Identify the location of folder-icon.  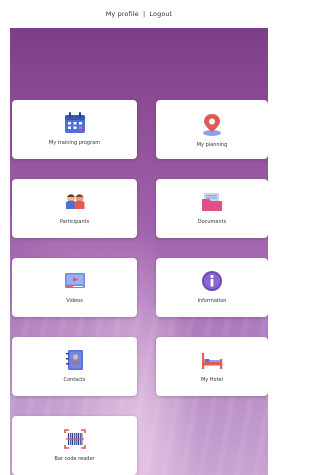
(212, 202).